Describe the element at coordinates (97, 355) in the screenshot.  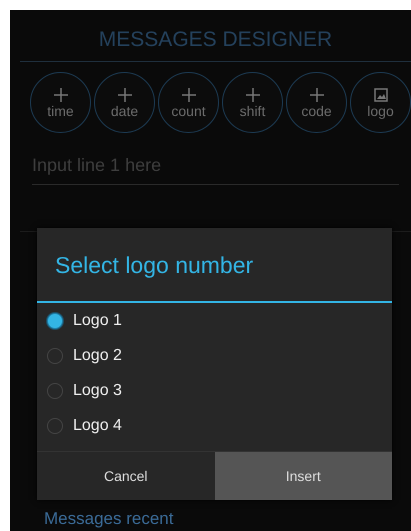
I see `option-label: Logo 2` at that location.